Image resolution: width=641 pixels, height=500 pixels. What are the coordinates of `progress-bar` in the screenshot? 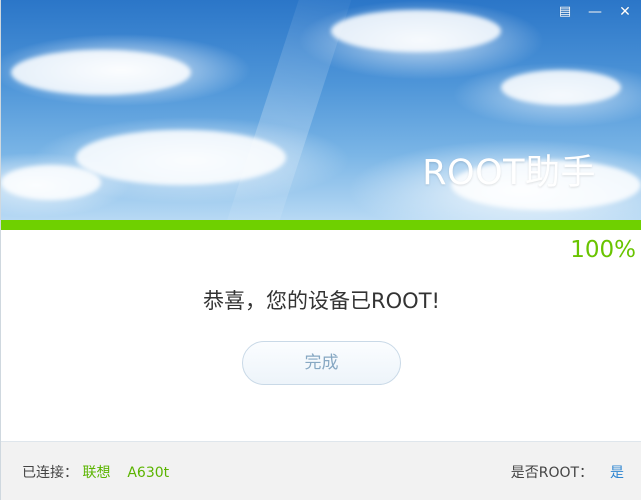 It's located at (321, 225).